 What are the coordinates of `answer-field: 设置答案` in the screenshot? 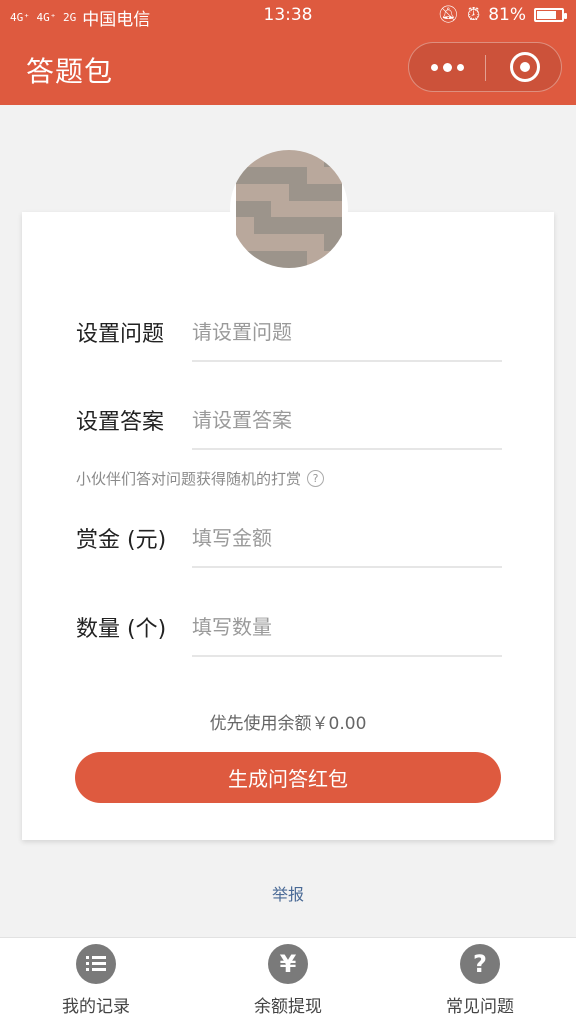 It's located at (289, 422).